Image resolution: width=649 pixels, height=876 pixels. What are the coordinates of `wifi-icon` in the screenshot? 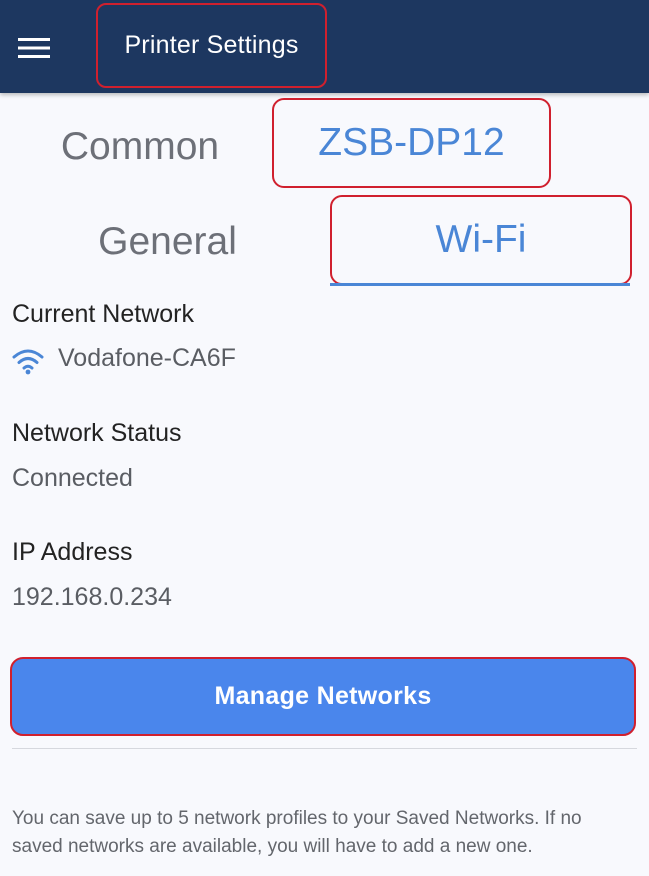 It's located at (28, 362).